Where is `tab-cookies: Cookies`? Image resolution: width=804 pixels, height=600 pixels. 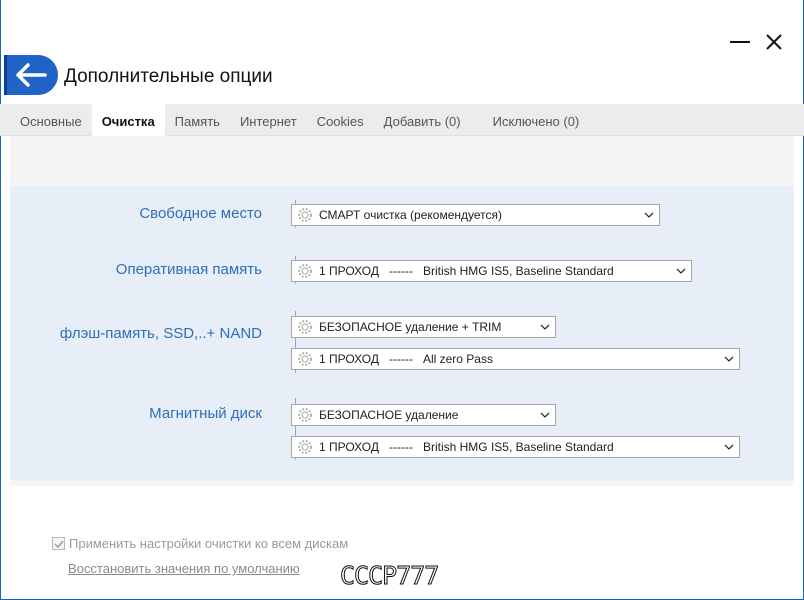
tab-cookies: Cookies is located at coordinates (340, 120).